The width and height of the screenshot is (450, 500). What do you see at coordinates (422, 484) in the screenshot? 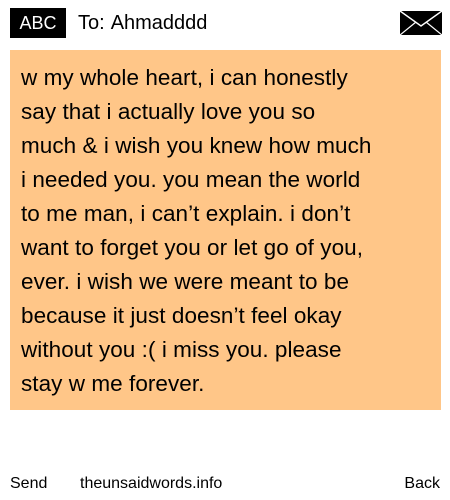
I see `back-button: Back` at bounding box center [422, 484].